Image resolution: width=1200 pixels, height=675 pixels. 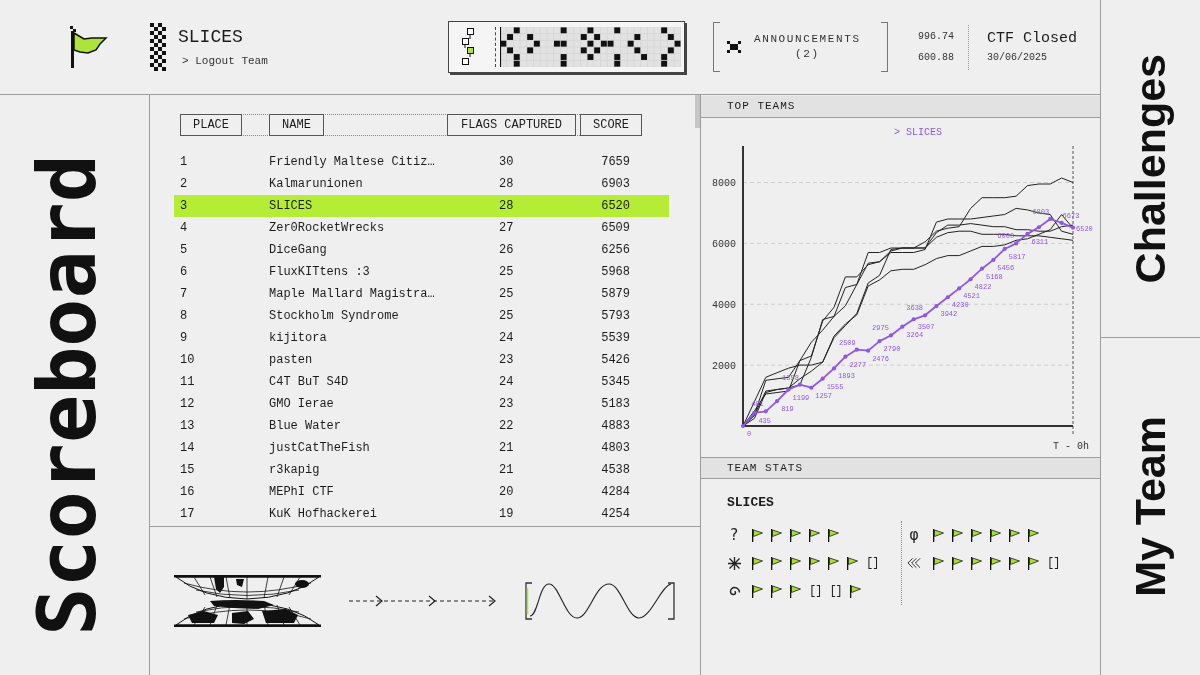 I want to click on table-cell-text: Stockholm Syndrome, so click(x=334, y=316).